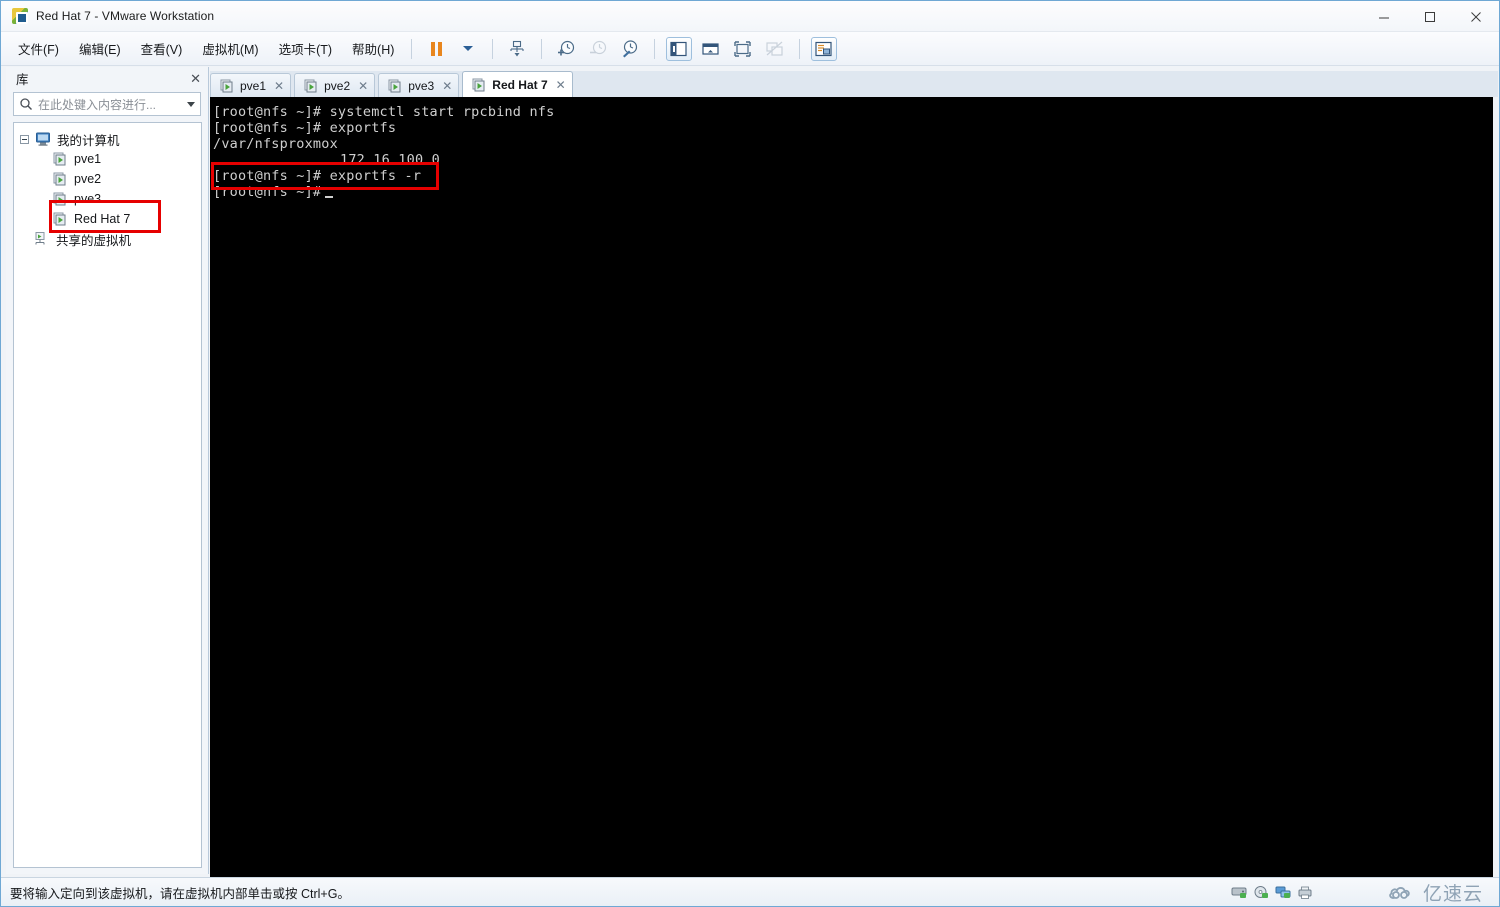 The height and width of the screenshot is (907, 1500). I want to click on tree-item-pve1: pve1, so click(107, 159).